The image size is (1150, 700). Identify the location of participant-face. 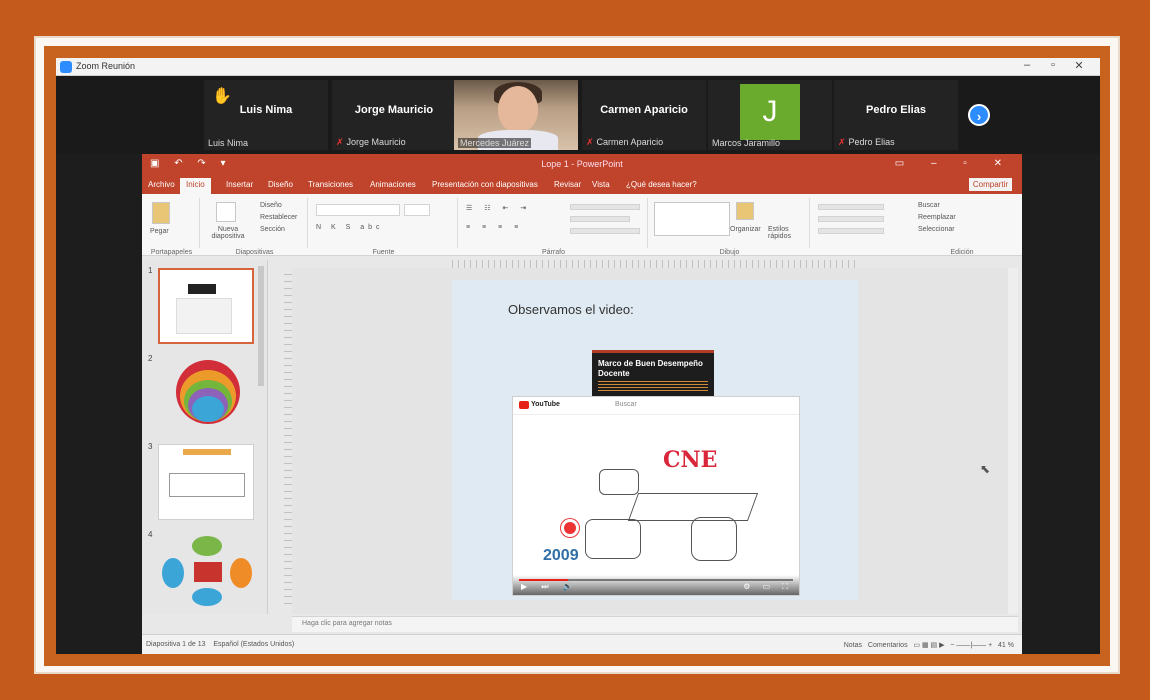
(518, 109).